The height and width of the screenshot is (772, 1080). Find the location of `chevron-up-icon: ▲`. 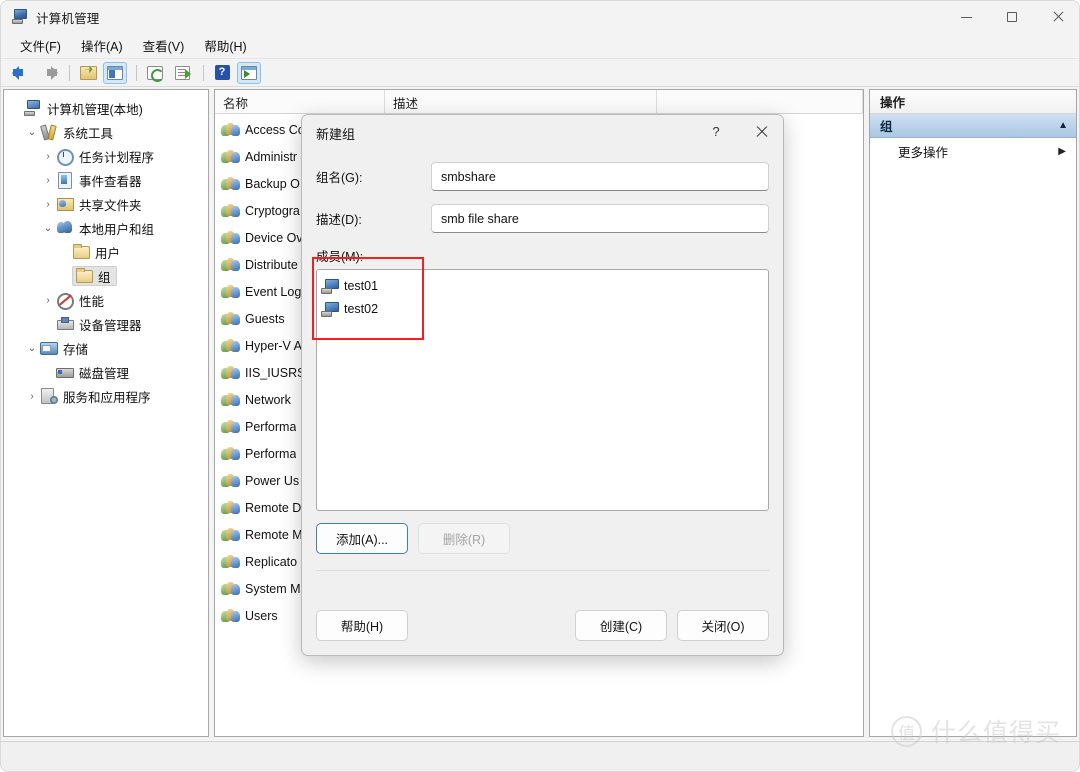

chevron-up-icon: ▲ is located at coordinates (1063, 125).